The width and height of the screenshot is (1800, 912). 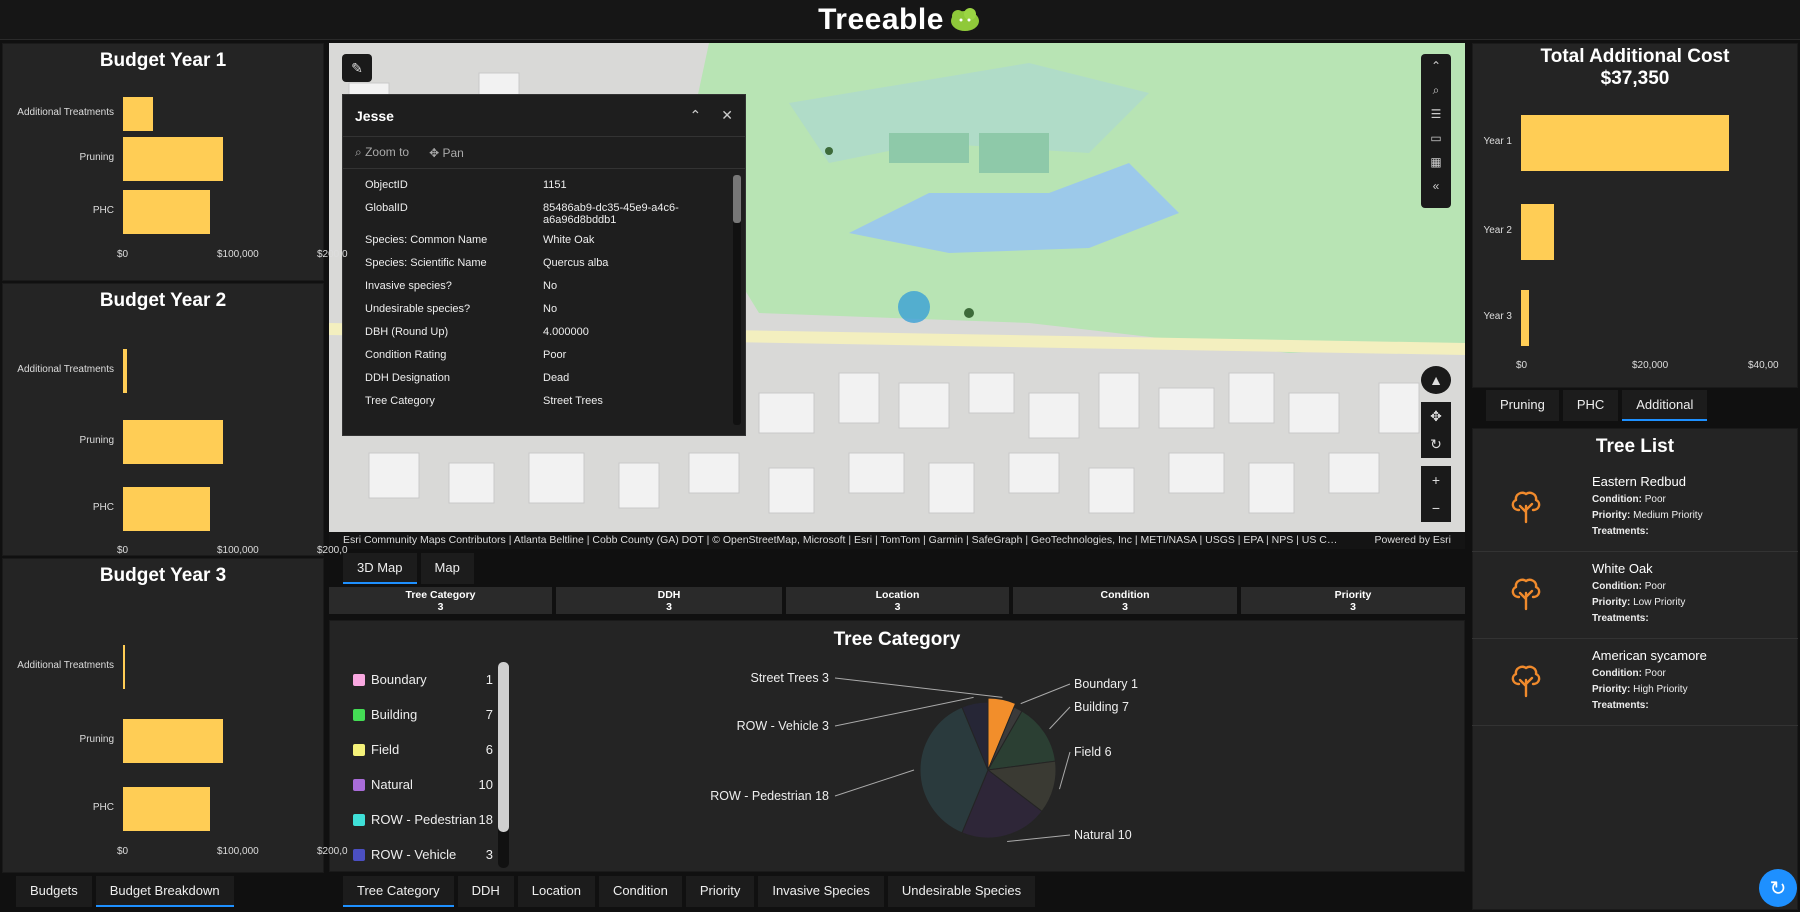 I want to click on tab-phc: PHC, so click(x=1590, y=405).